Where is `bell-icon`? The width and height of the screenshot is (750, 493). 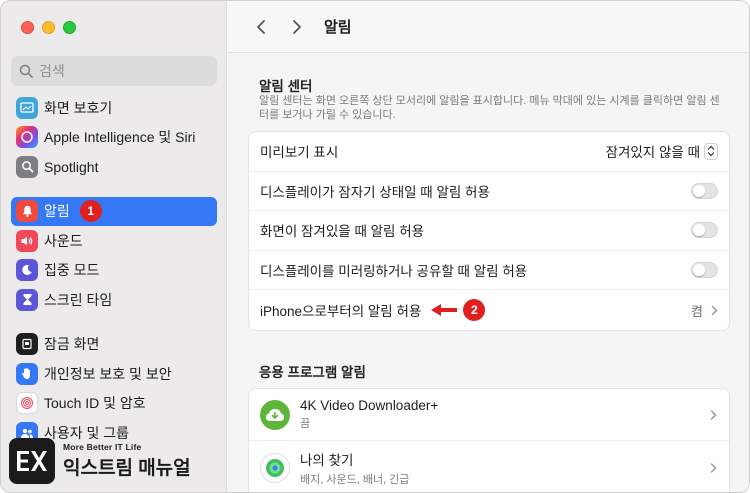
bell-icon is located at coordinates (27, 211).